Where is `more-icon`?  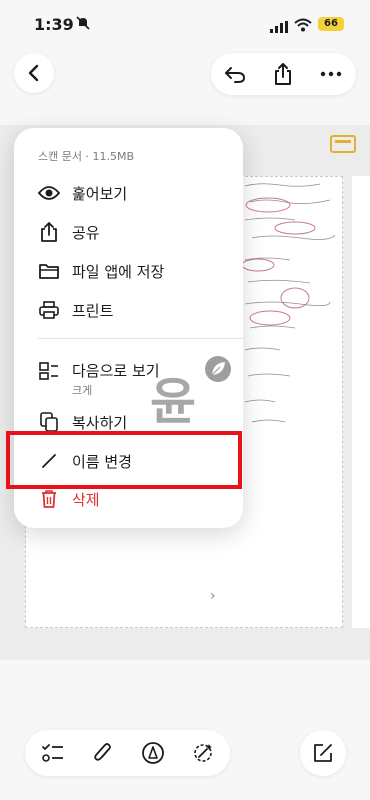 more-icon is located at coordinates (331, 74).